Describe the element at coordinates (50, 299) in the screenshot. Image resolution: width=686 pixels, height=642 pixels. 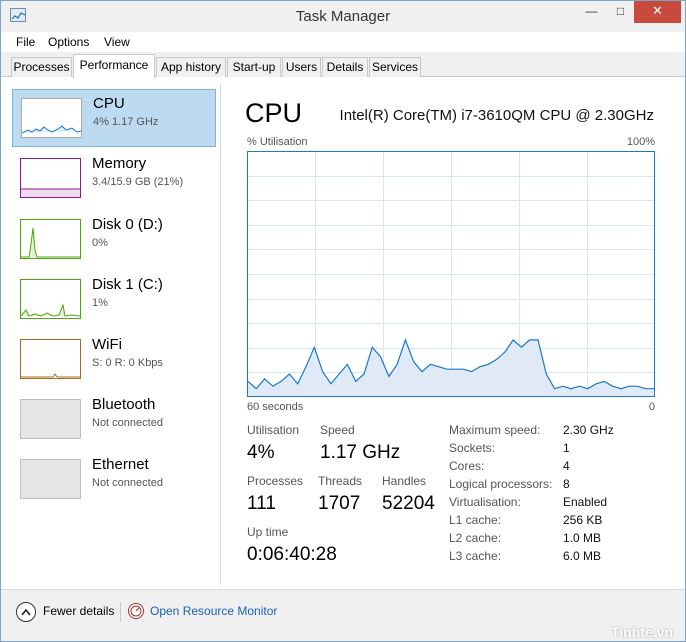
I see `disk1-thumbnail-graph` at that location.